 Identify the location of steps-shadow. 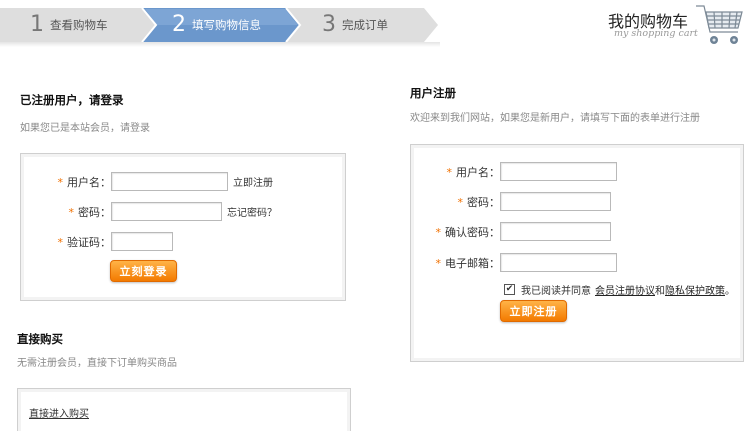
(220, 44).